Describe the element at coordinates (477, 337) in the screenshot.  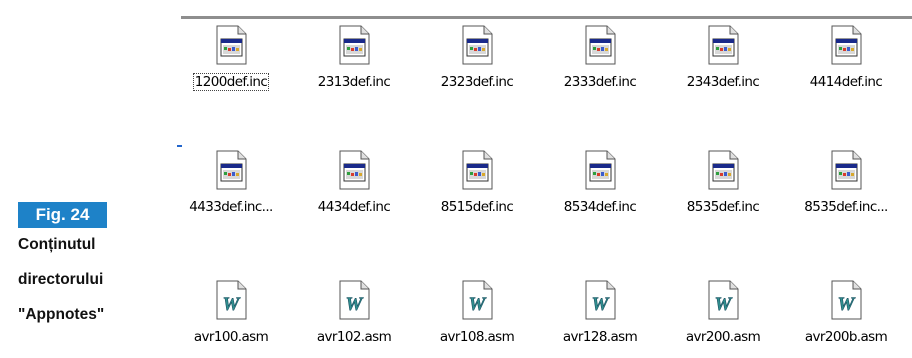
I see `file-name-label: avr108.asm` at that location.